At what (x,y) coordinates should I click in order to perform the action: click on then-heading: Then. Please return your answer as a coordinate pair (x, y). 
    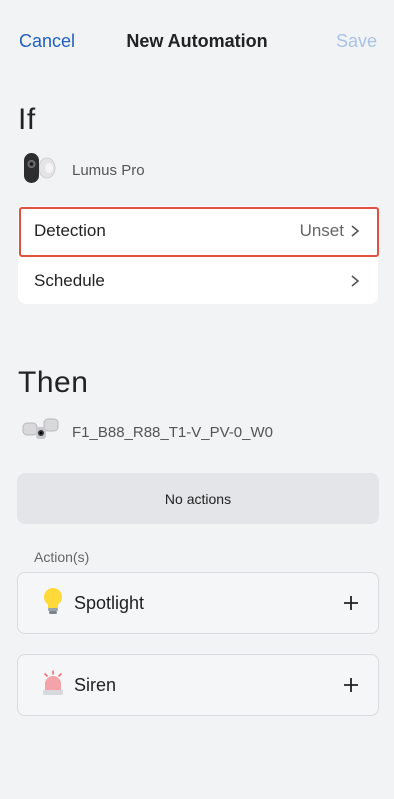
    Looking at the image, I should click on (53, 382).